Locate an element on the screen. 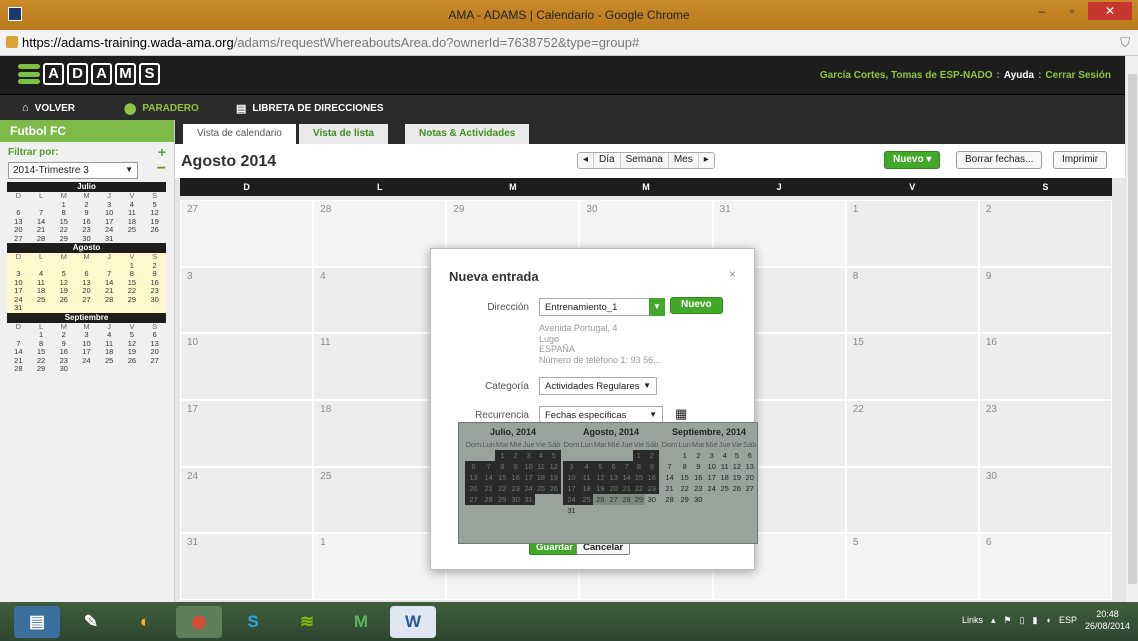 The width and height of the screenshot is (1138, 641). datepicker-day: 28 is located at coordinates (488, 499).